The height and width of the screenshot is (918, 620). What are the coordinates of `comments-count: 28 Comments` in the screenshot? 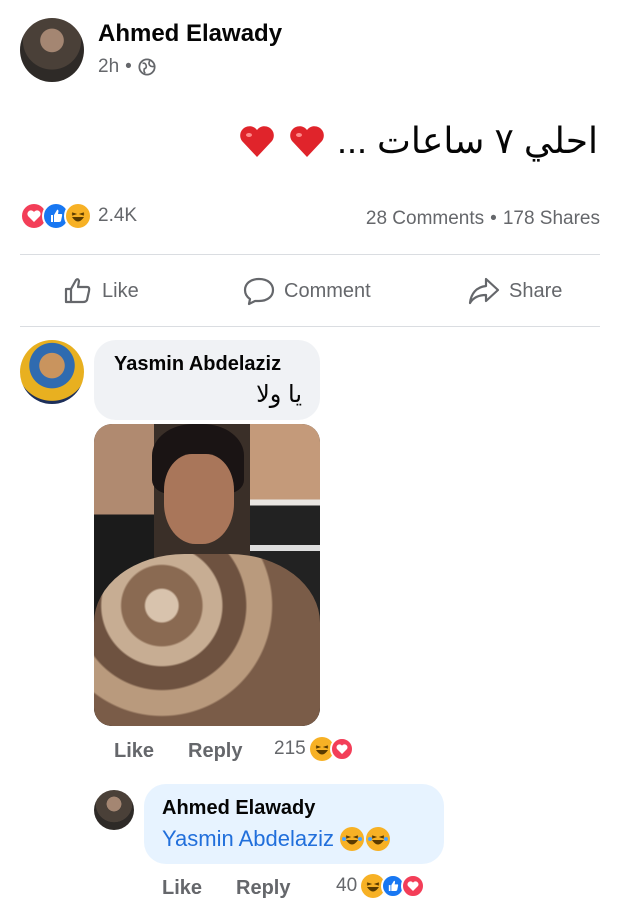 It's located at (425, 219).